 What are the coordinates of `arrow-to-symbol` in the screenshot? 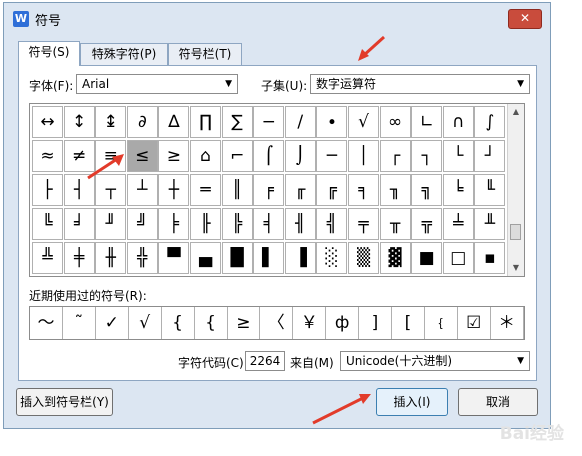 It's located at (105, 167).